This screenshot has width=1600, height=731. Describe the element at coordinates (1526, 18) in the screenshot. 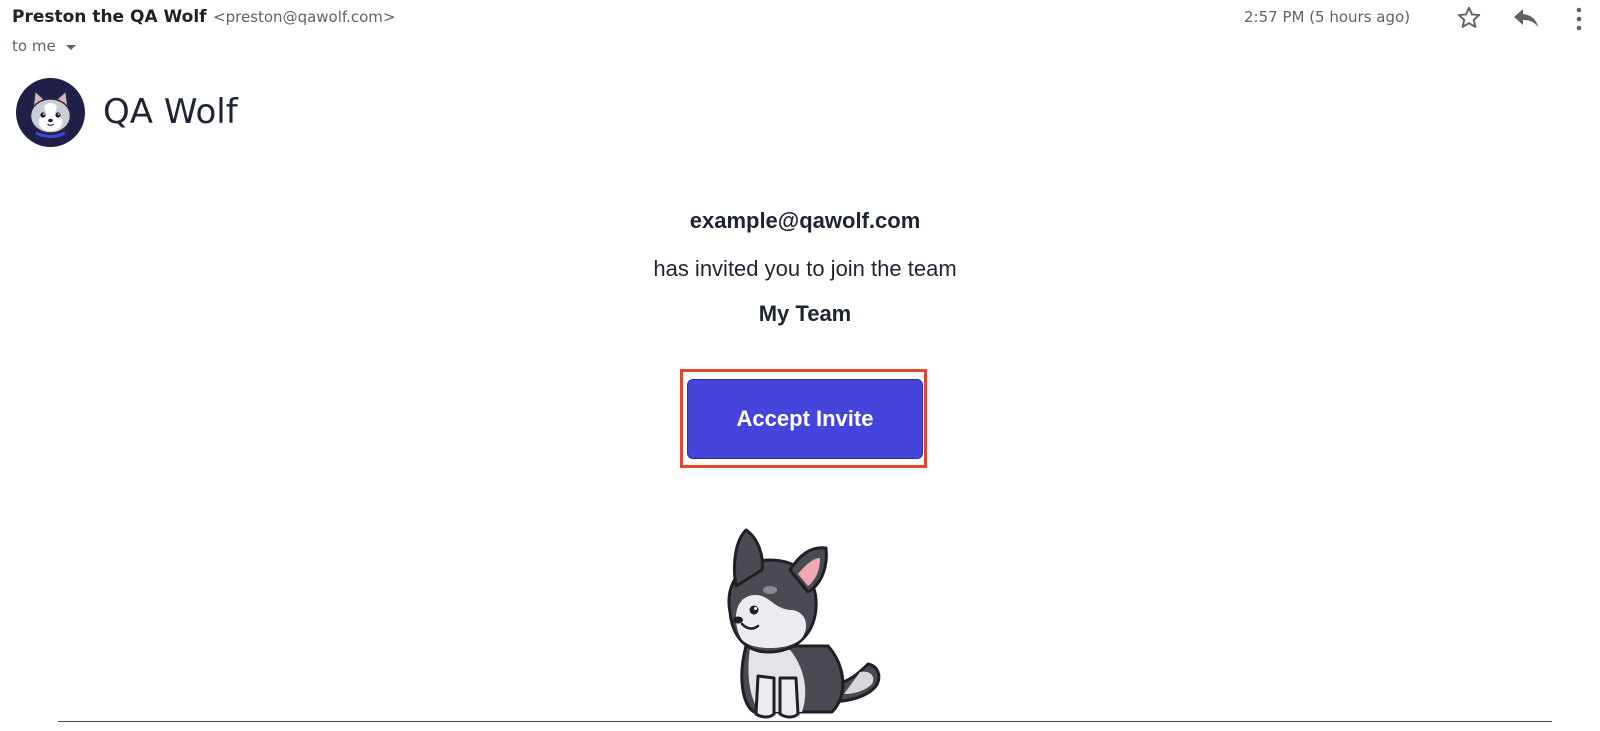

I see `reply-icon` at that location.